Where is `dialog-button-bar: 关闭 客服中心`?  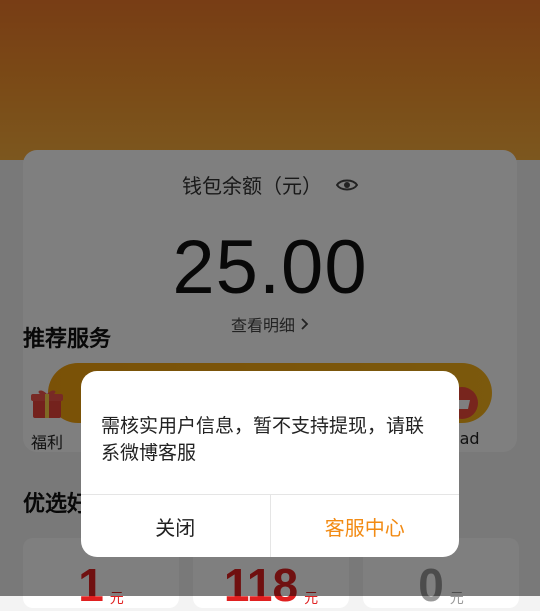
dialog-button-bar: 关闭 客服中心 is located at coordinates (270, 525).